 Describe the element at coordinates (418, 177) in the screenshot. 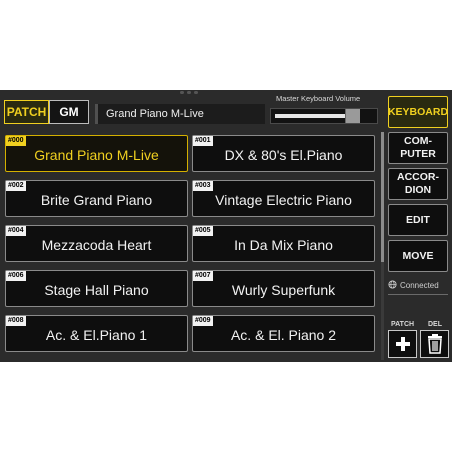

I see `accordion-label-1: ACCOR-` at that location.